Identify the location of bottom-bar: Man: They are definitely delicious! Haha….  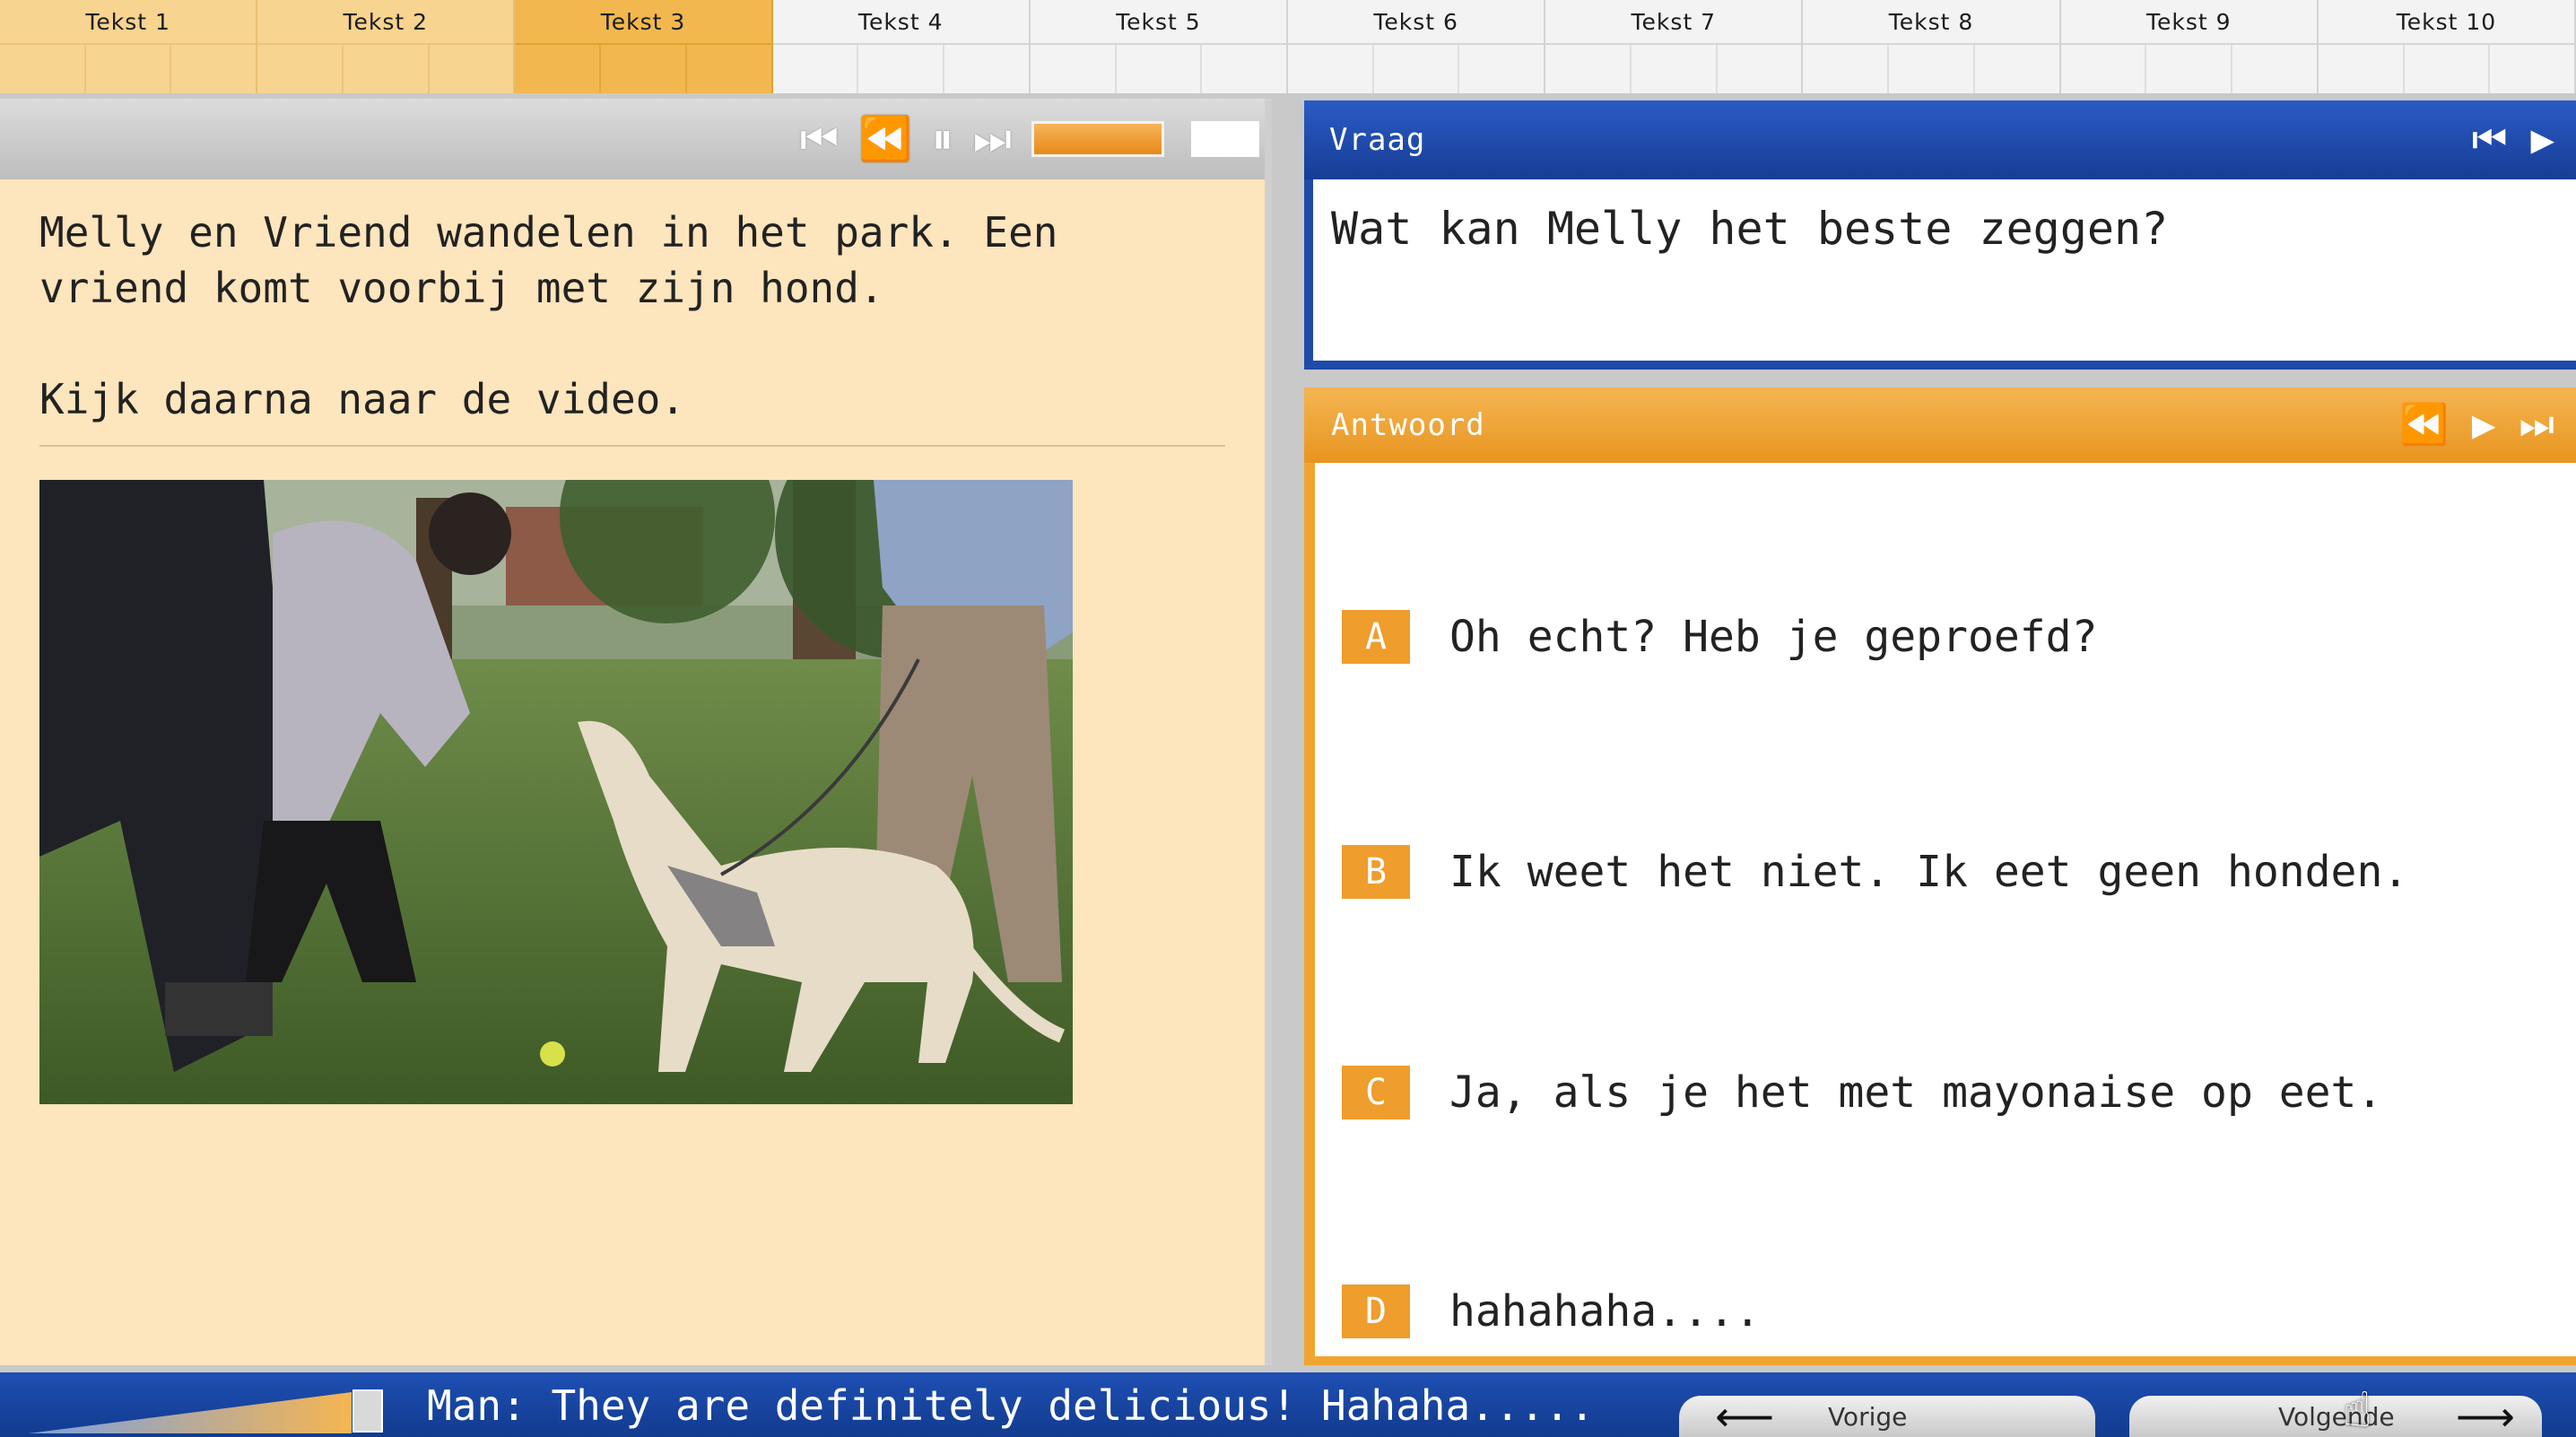
(1288, 1404).